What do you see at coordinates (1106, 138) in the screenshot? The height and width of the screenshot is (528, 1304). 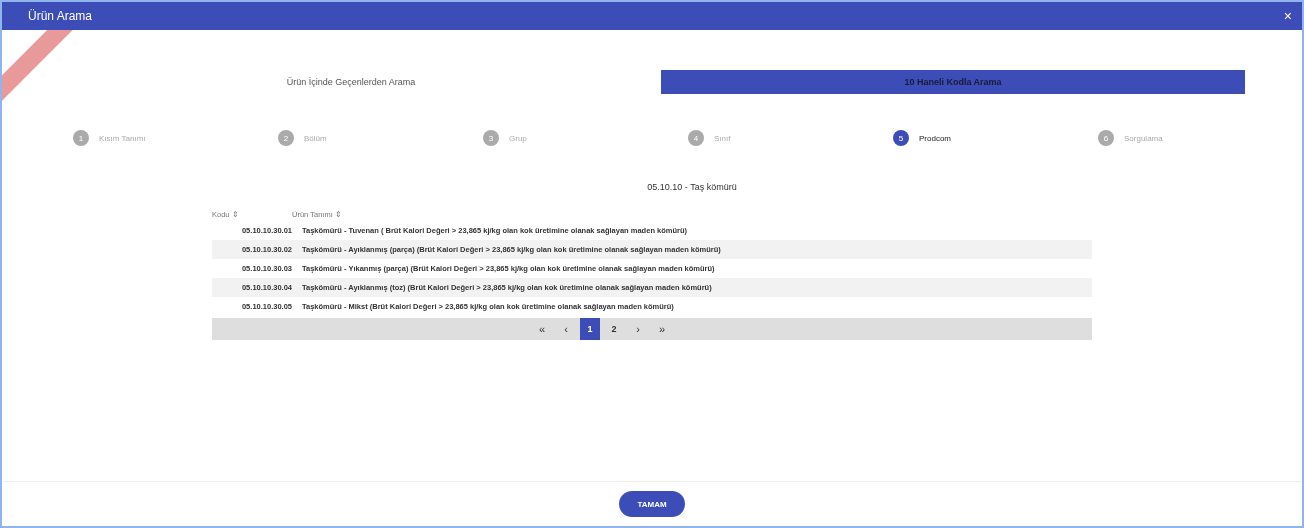 I see `step-number: 6` at bounding box center [1106, 138].